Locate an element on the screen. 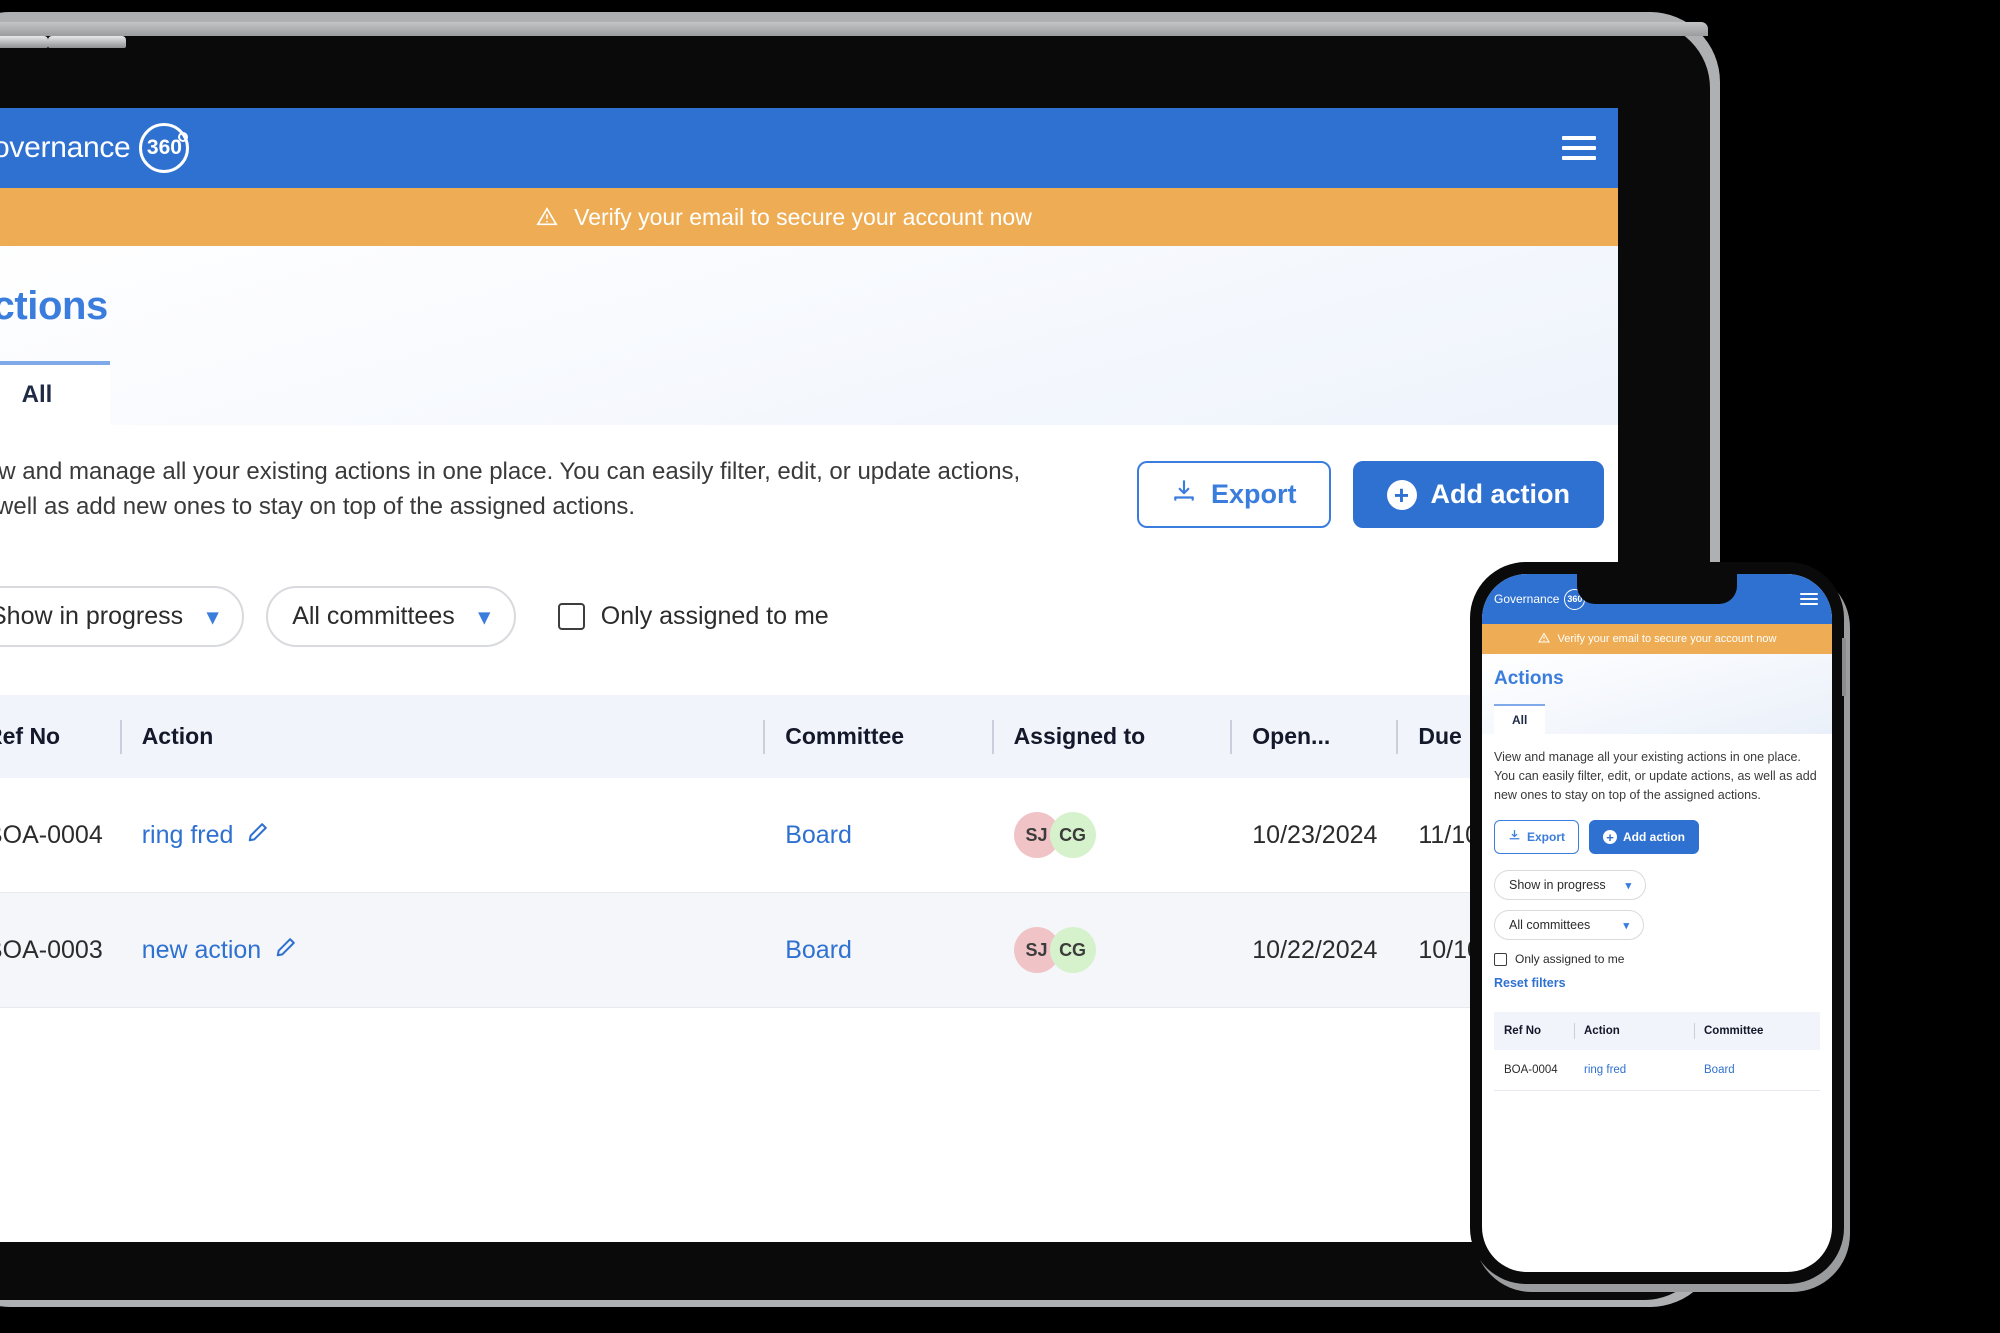 The height and width of the screenshot is (1333, 2000). brand-logo-text: Governance is located at coordinates (65, 147).